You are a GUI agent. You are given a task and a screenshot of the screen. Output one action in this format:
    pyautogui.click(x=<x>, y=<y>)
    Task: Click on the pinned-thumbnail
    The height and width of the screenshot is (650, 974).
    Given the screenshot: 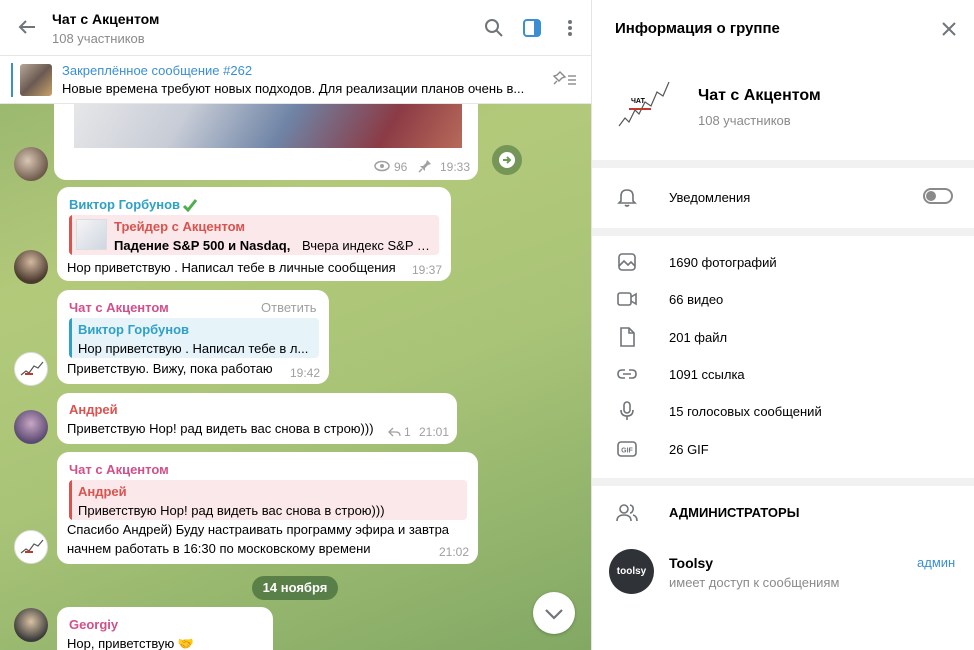 What is the action you would take?
    pyautogui.click(x=36, y=80)
    